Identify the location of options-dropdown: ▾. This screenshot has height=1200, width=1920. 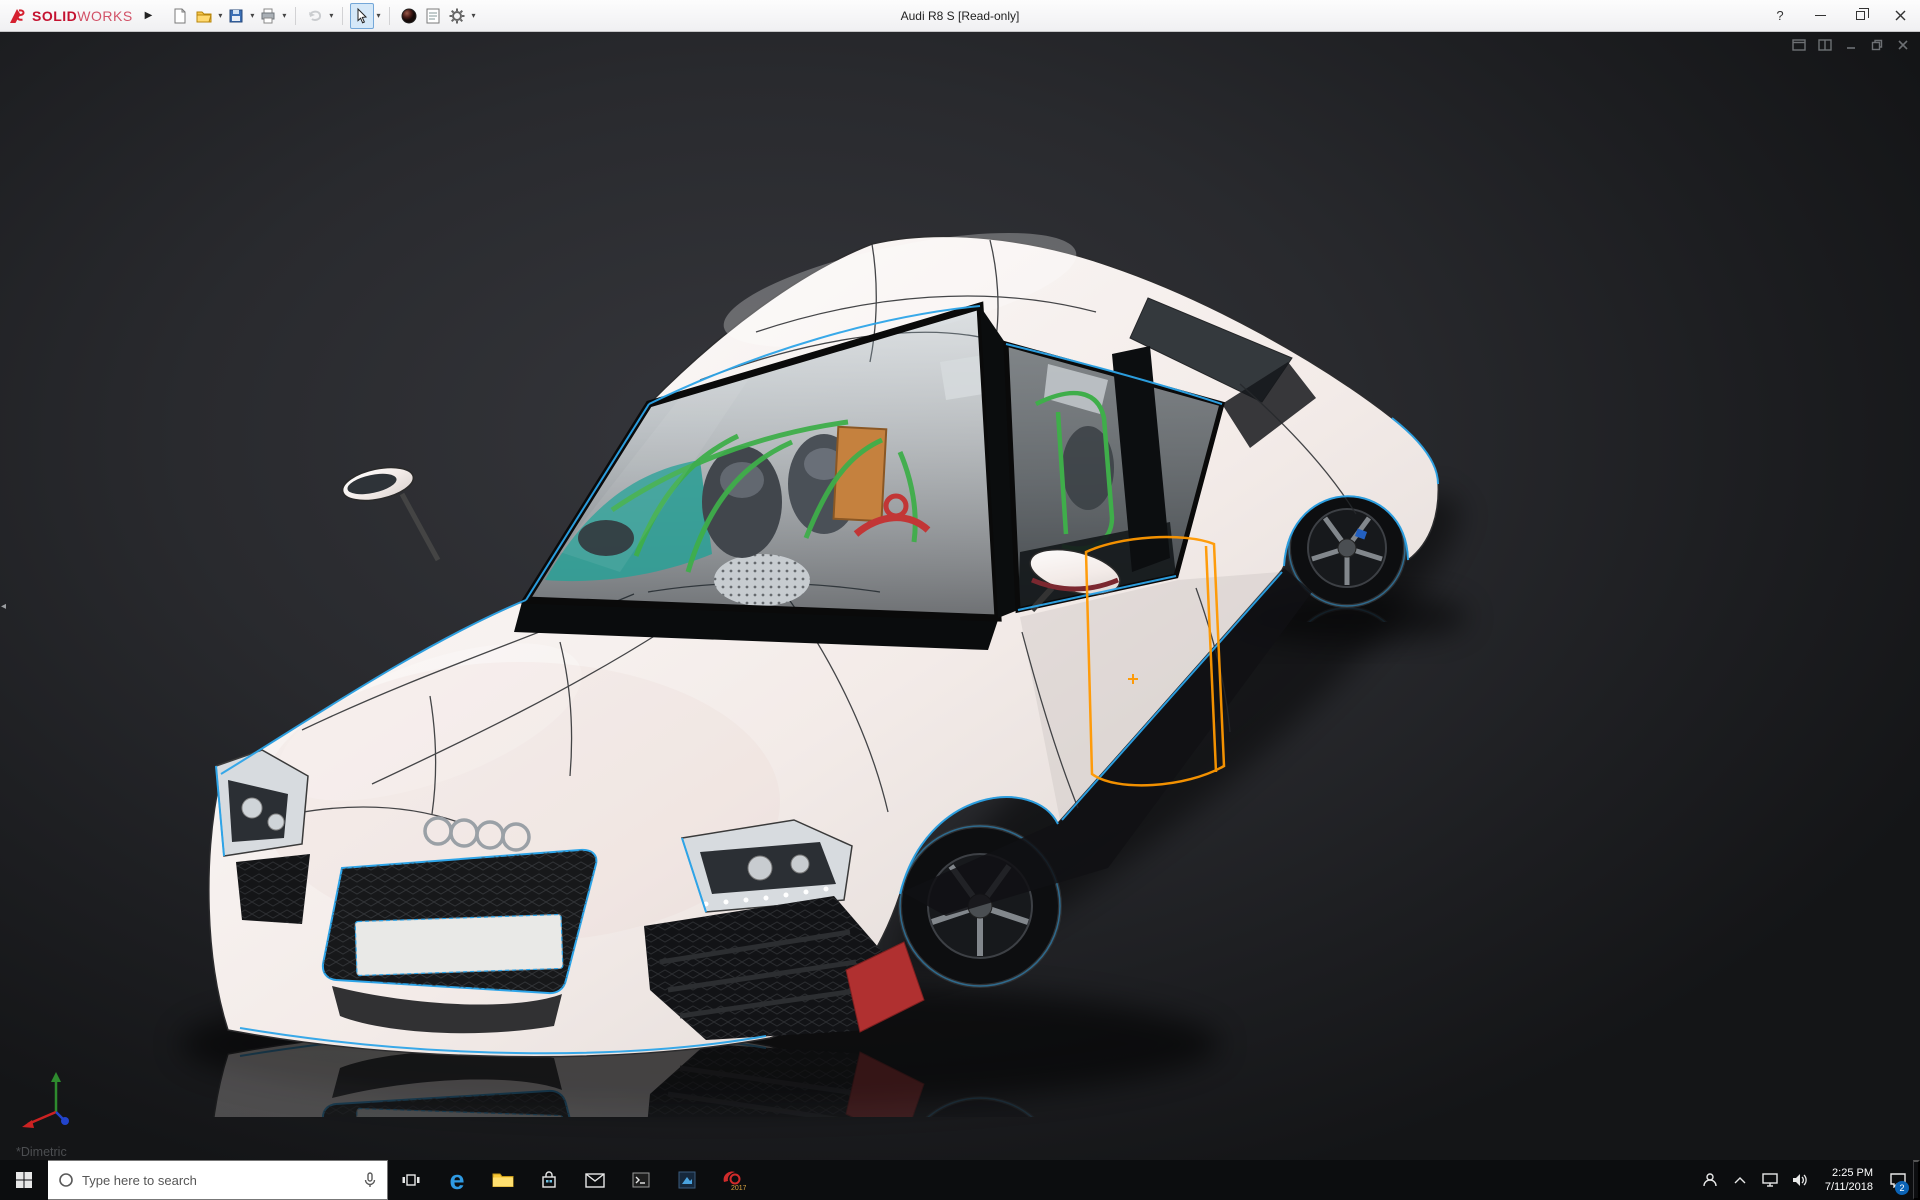
(473, 15).